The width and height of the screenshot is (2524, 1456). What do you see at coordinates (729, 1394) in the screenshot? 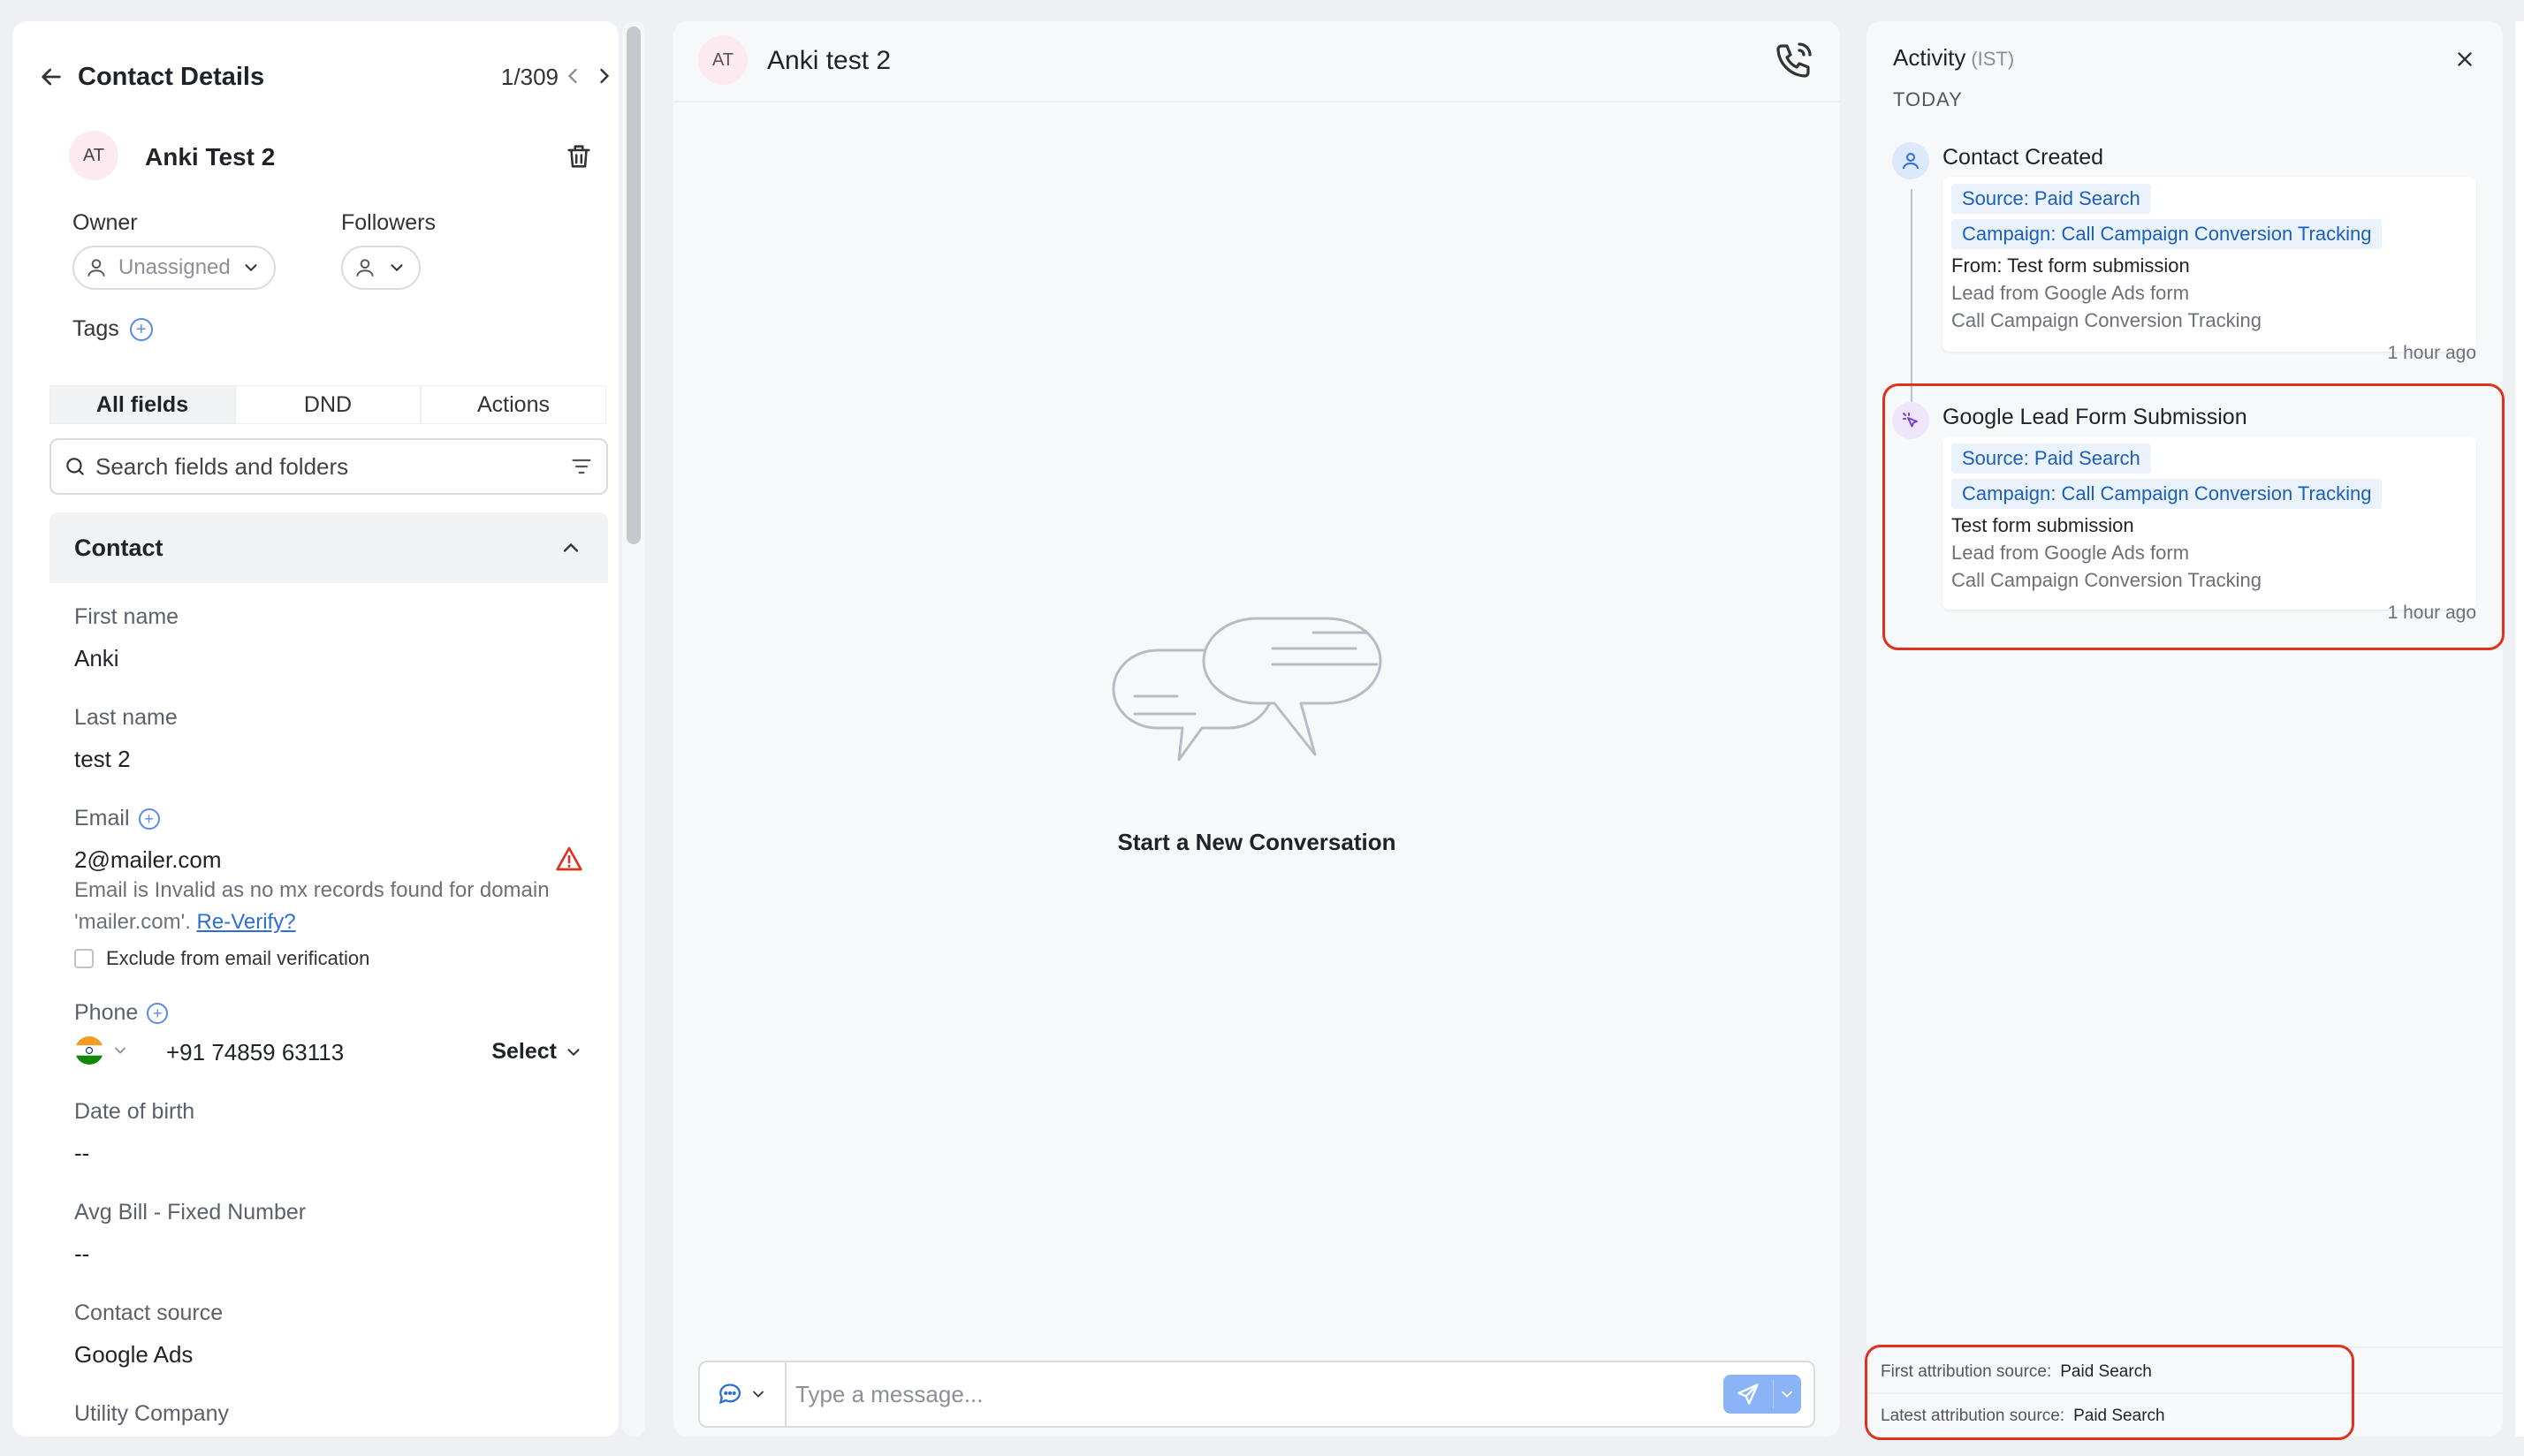
I see `message-type-icon` at bounding box center [729, 1394].